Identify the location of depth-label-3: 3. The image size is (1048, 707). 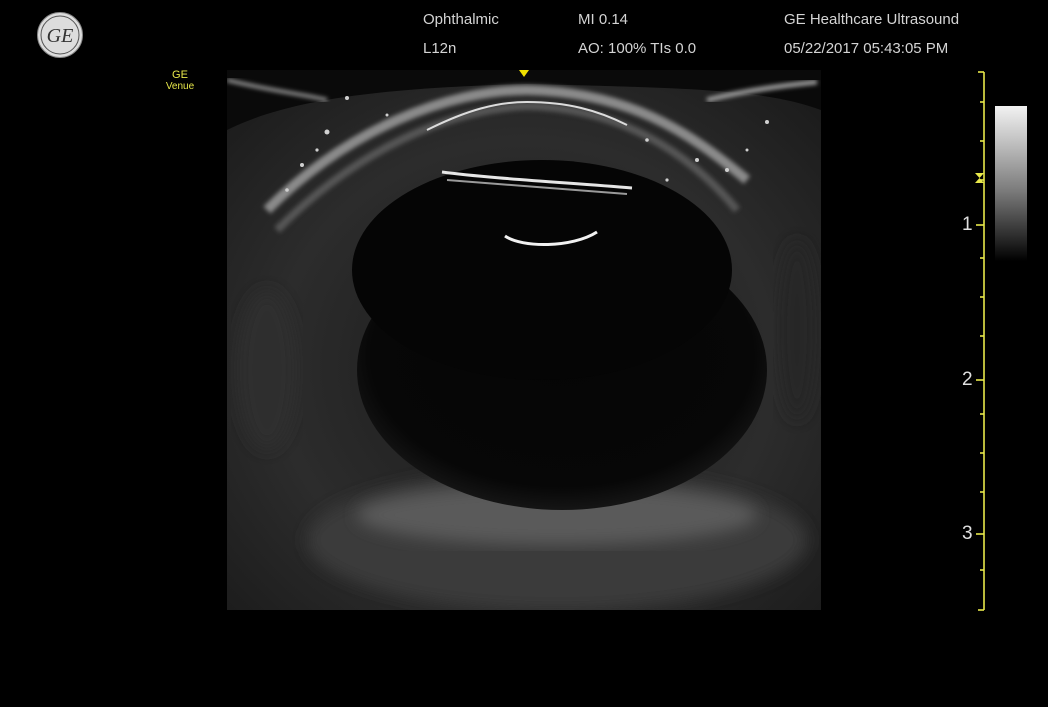
(967, 533).